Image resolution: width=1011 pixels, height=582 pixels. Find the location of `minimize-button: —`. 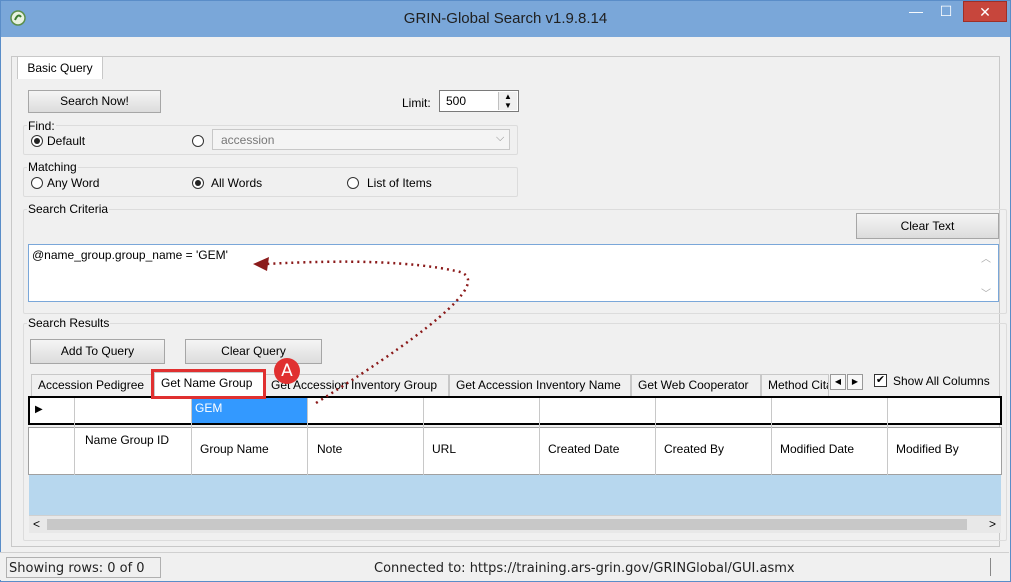

minimize-button: — is located at coordinates (916, 11).